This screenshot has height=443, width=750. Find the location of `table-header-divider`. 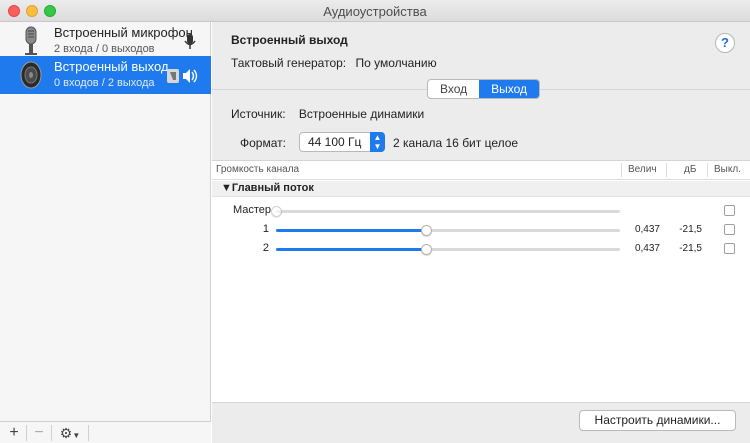

table-header-divider is located at coordinates (481, 179).